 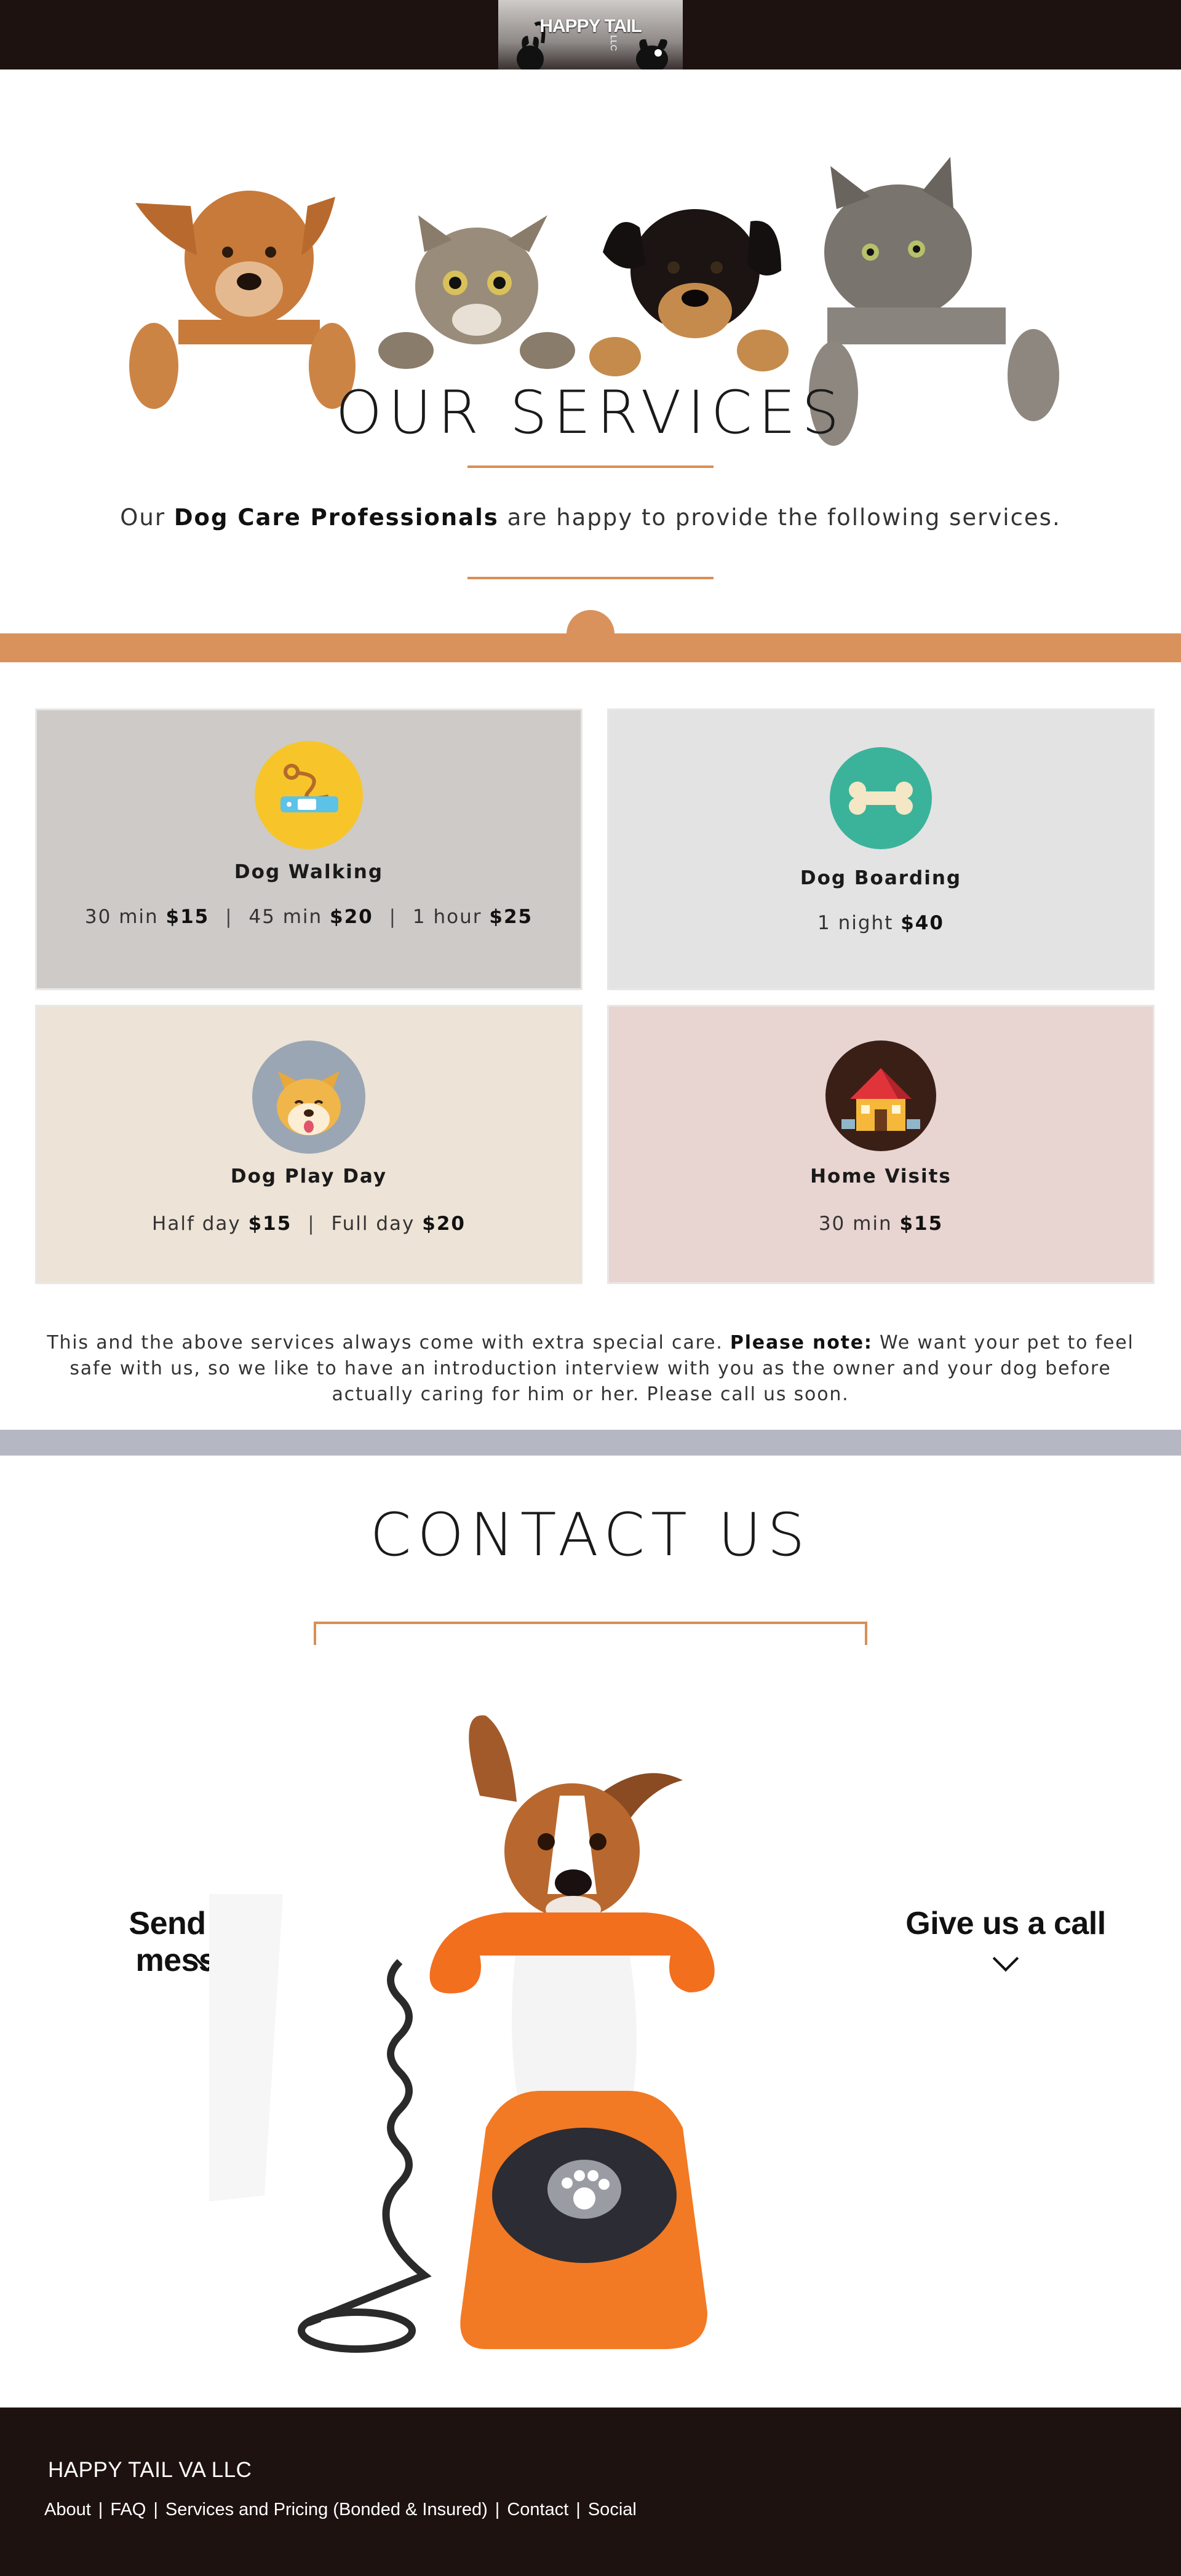 I want to click on dog-face-icon, so click(x=308, y=1097).